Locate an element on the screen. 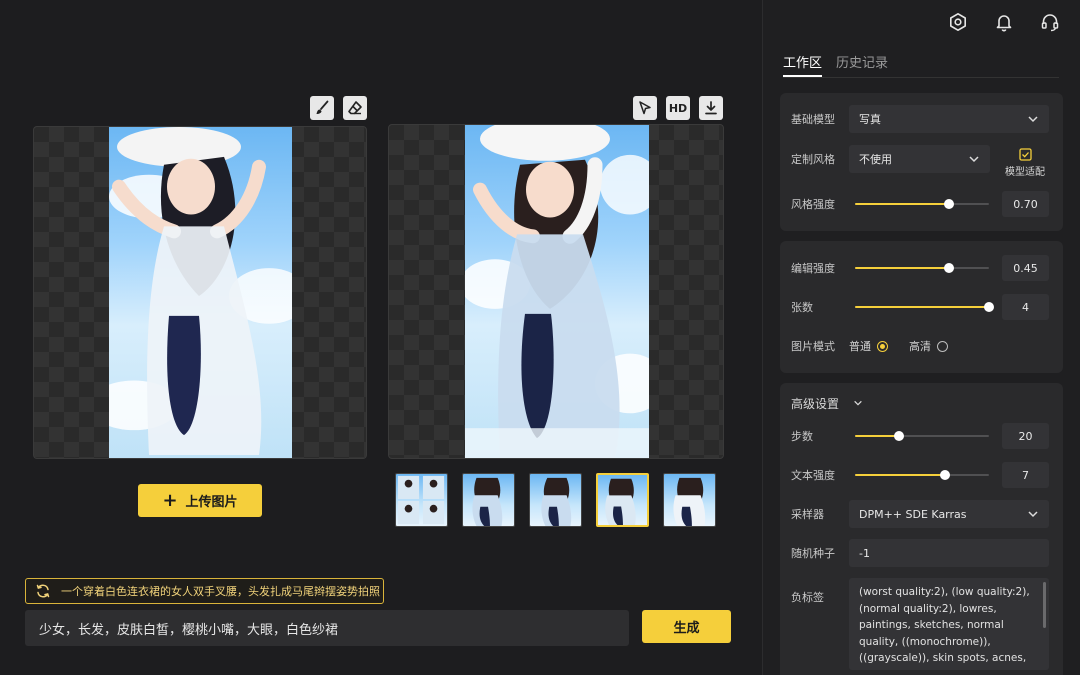 The height and width of the screenshot is (675, 1080). prompt-suggestion-text: 一个穿着白色连衣裙的女人双手叉腰，头发扎成马尾辫摆姿势拍照 is located at coordinates (220, 591).